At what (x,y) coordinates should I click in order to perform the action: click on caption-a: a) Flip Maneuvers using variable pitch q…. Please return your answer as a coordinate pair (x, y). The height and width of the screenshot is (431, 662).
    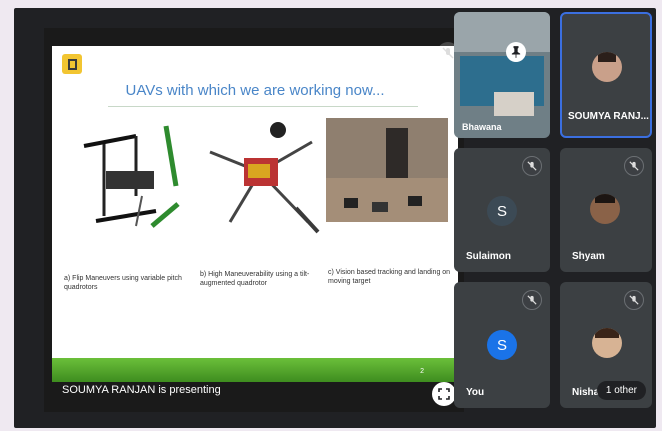
    Looking at the image, I should click on (123, 283).